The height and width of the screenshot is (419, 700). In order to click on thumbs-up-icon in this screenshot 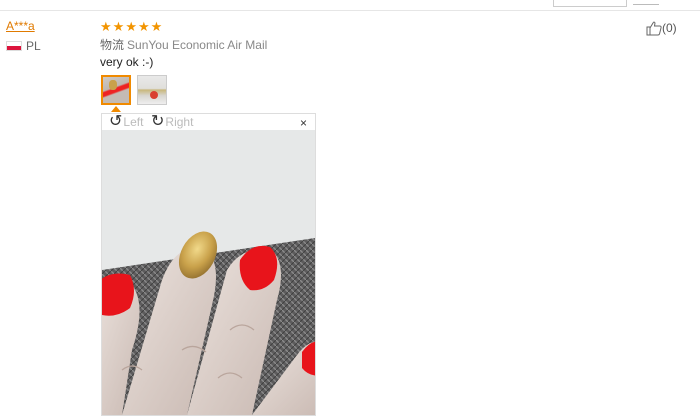, I will do `click(654, 28)`.